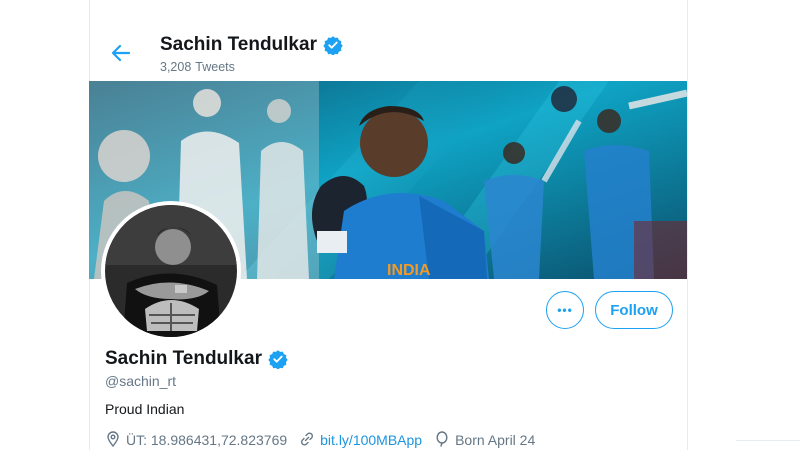 The height and width of the screenshot is (450, 800). I want to click on tweet-count-value: 3,208, so click(176, 67).